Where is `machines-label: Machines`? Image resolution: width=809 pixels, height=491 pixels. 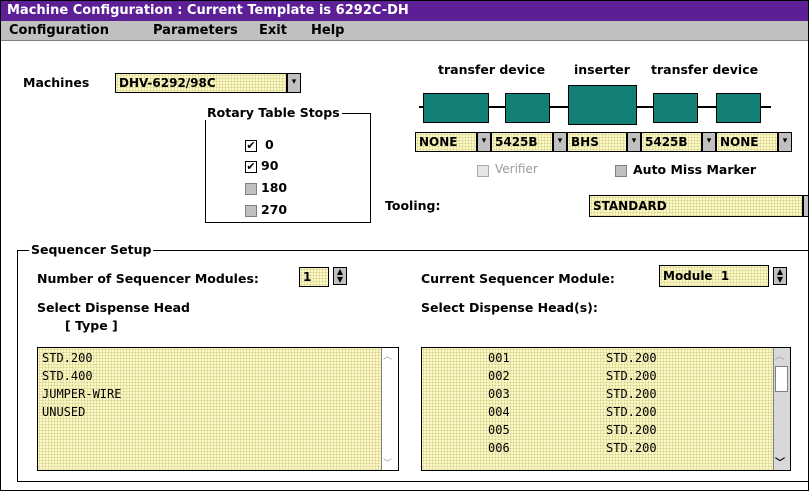 machines-label: Machines is located at coordinates (56, 82).